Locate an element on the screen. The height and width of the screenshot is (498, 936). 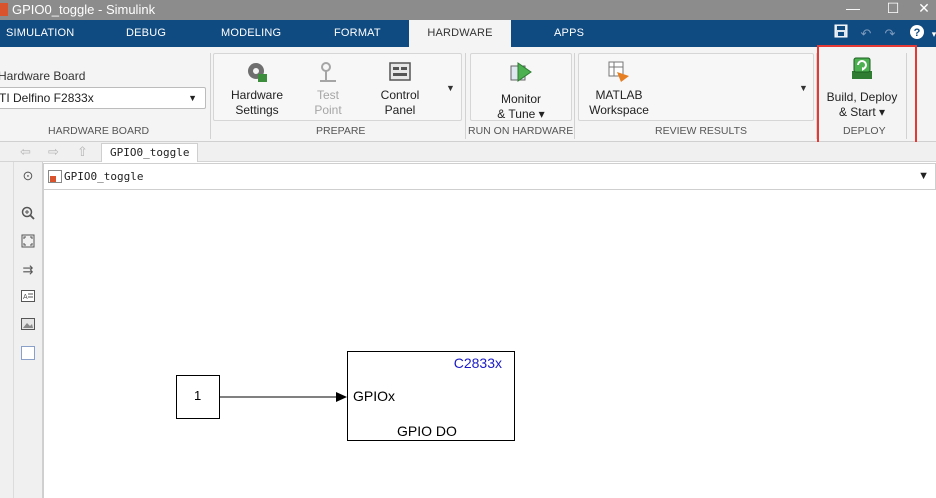
up-arrow-icon: ⇧ is located at coordinates (82, 152).